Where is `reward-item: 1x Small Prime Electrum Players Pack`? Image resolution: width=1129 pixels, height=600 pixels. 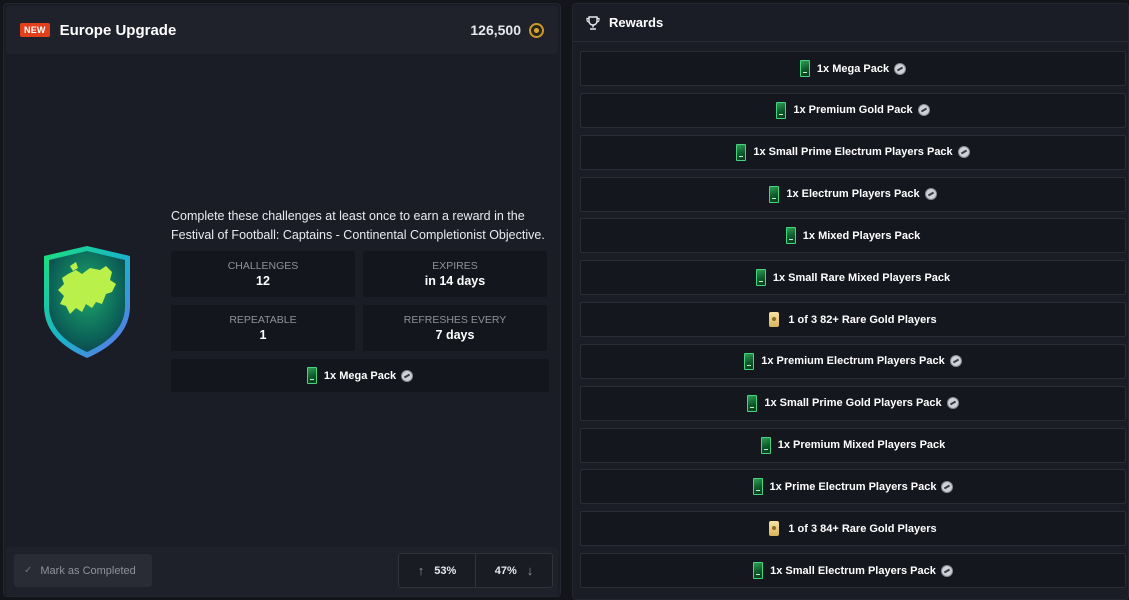 reward-item: 1x Small Prime Electrum Players Pack is located at coordinates (853, 152).